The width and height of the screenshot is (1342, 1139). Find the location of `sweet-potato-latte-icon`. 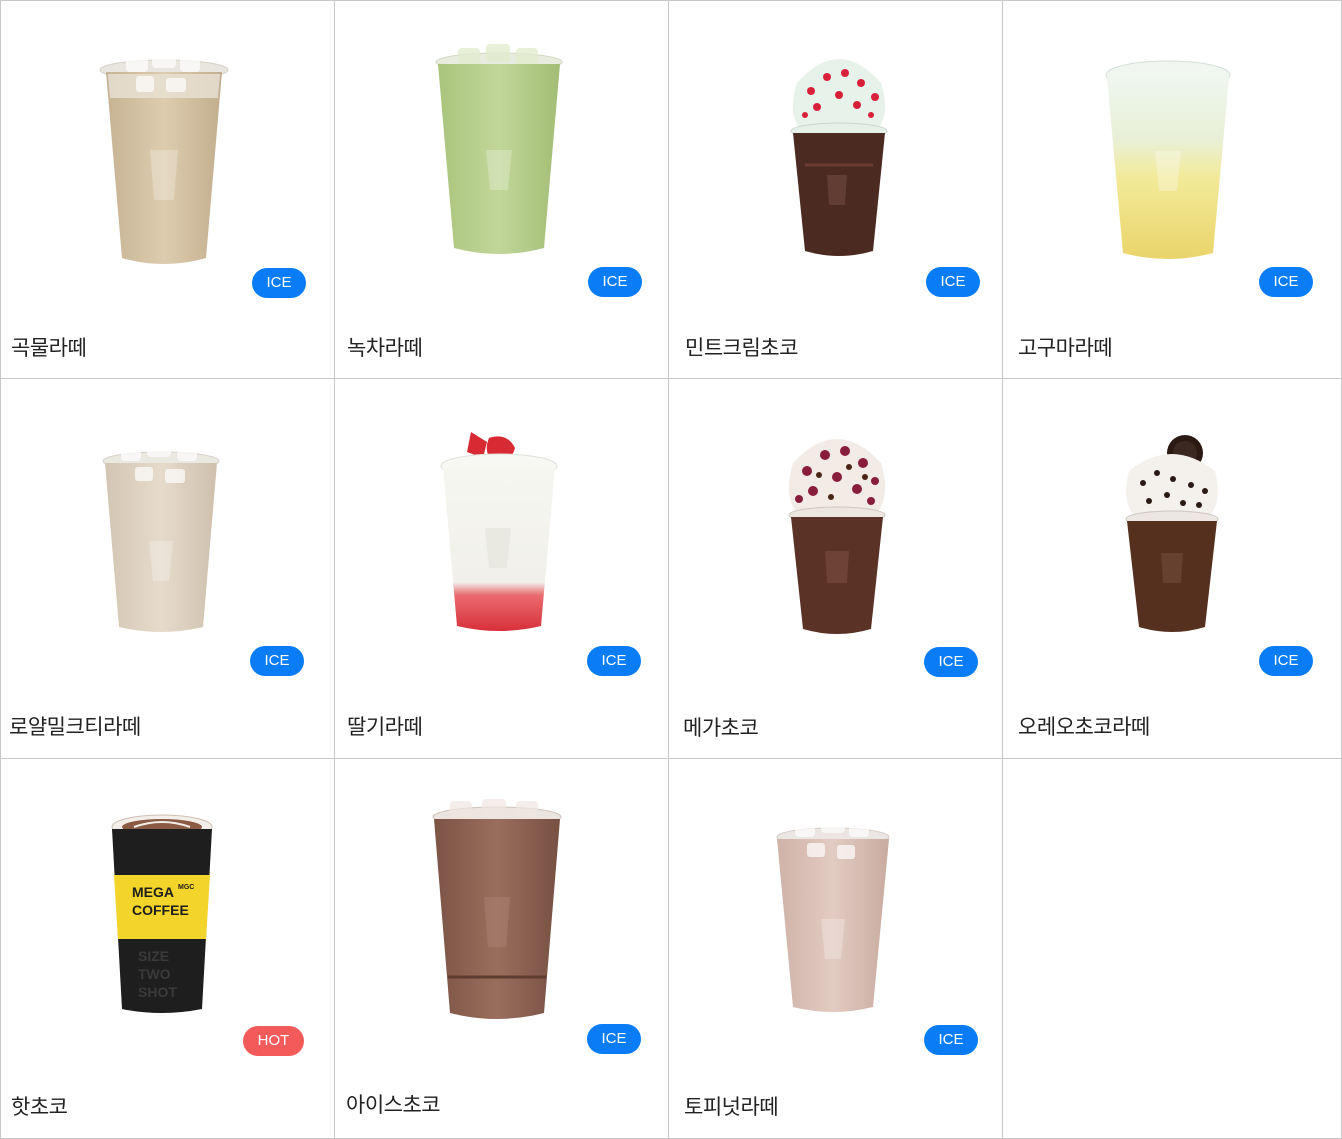

sweet-potato-latte-icon is located at coordinates (1168, 159).